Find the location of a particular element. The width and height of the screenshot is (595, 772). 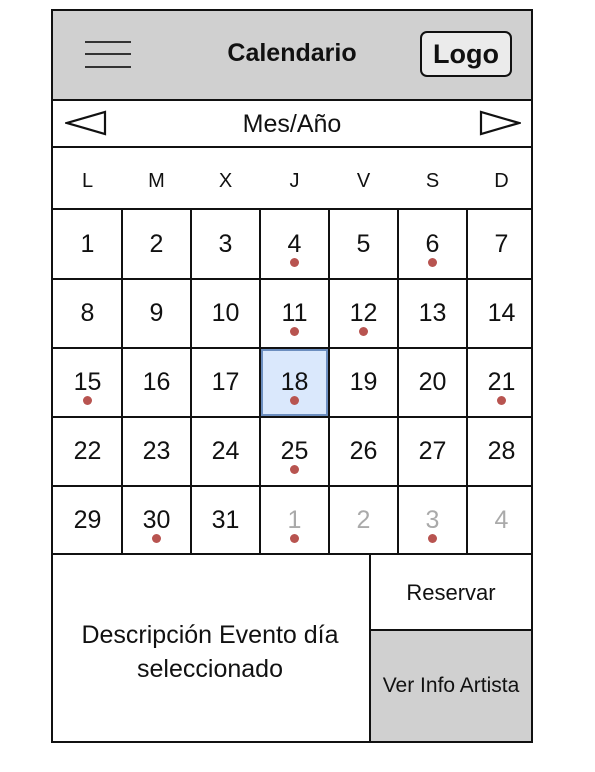

day-number: 4 is located at coordinates (501, 520).